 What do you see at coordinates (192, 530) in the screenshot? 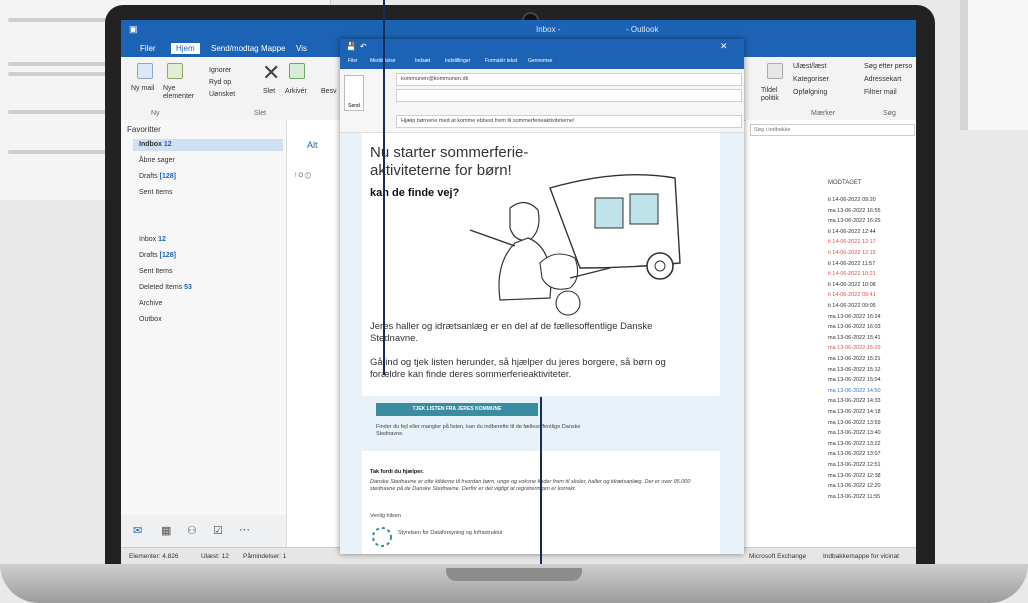
I see `people-icon: ⚇` at bounding box center [192, 530].